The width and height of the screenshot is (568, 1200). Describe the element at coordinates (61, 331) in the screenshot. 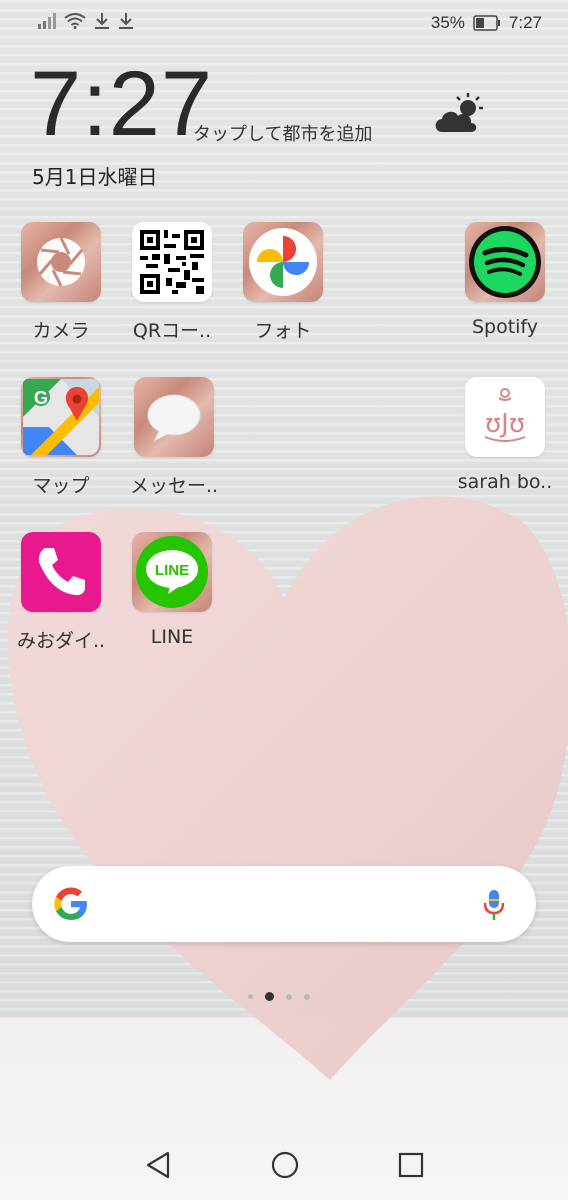

I see `app-label: カメラ` at that location.